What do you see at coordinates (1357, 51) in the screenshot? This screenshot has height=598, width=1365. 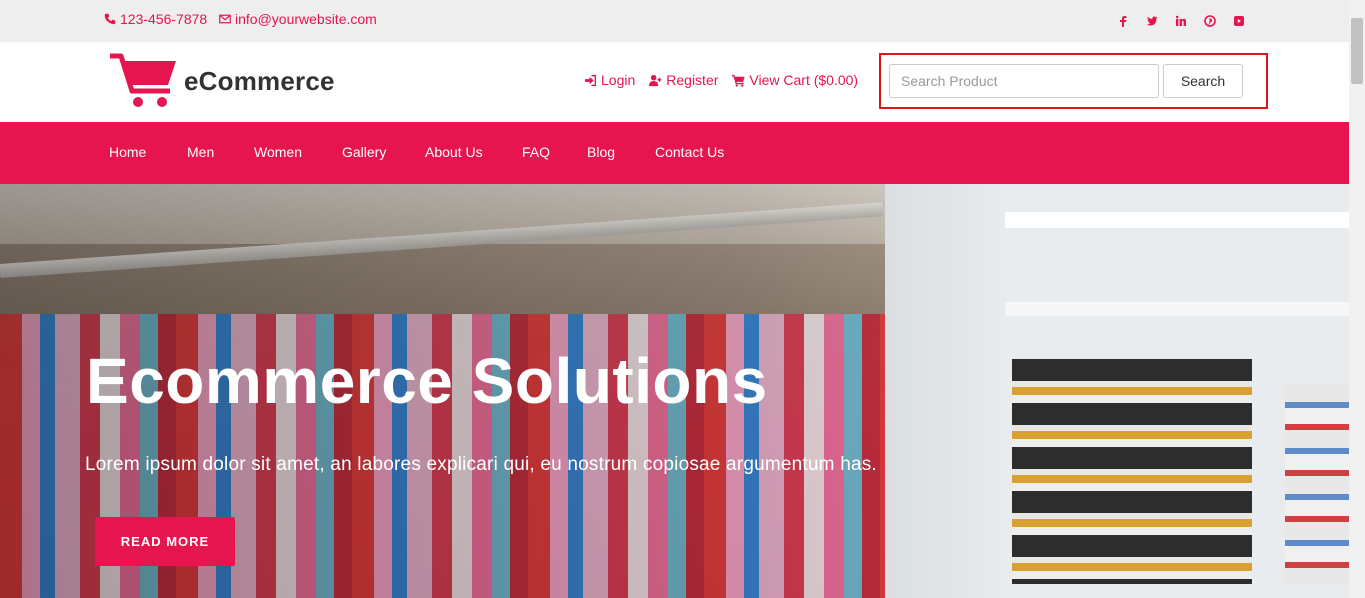 I see `scrollbar-thumb` at bounding box center [1357, 51].